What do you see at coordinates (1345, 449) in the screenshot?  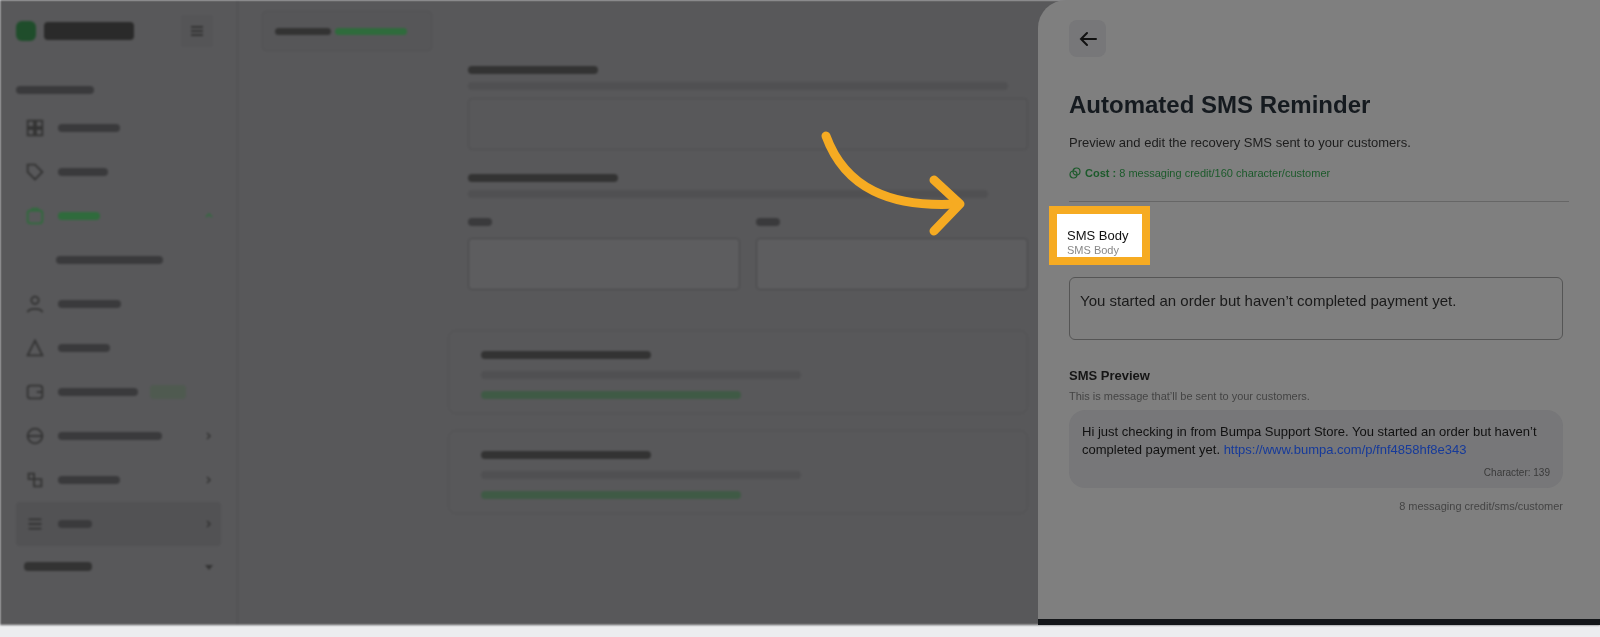 I see `preview-link: https://www.bumpa.com/p/fnf4858hf8e343` at bounding box center [1345, 449].